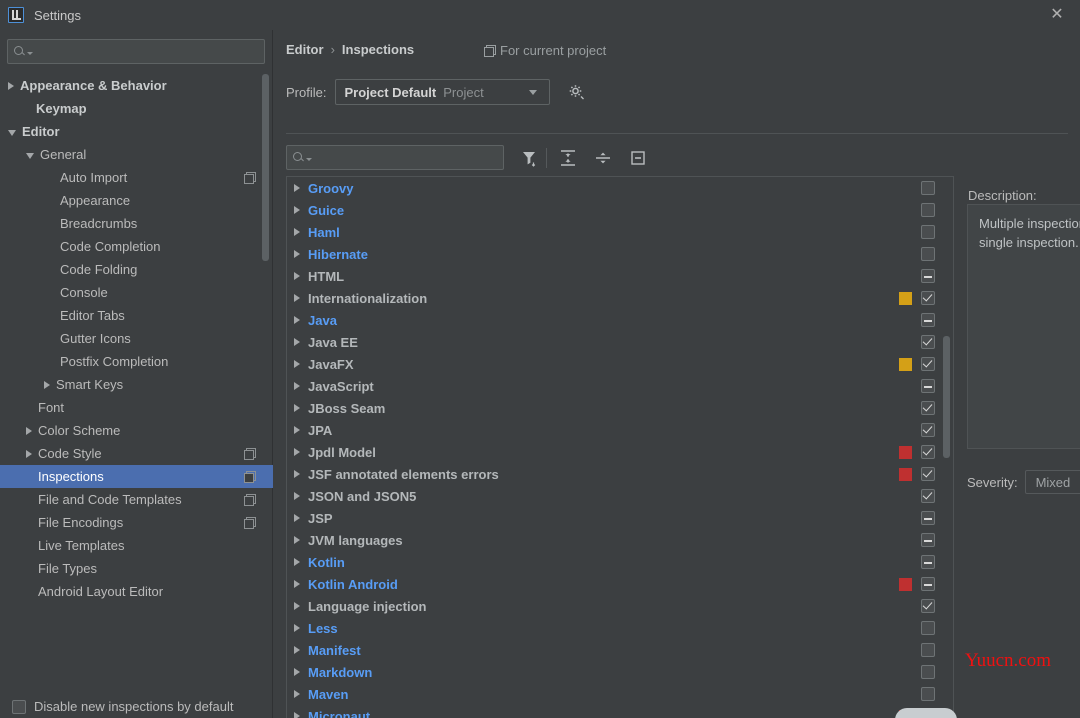 This screenshot has width=1080, height=718. Describe the element at coordinates (614, 232) in the screenshot. I see `inspection-group-row: Haml` at that location.